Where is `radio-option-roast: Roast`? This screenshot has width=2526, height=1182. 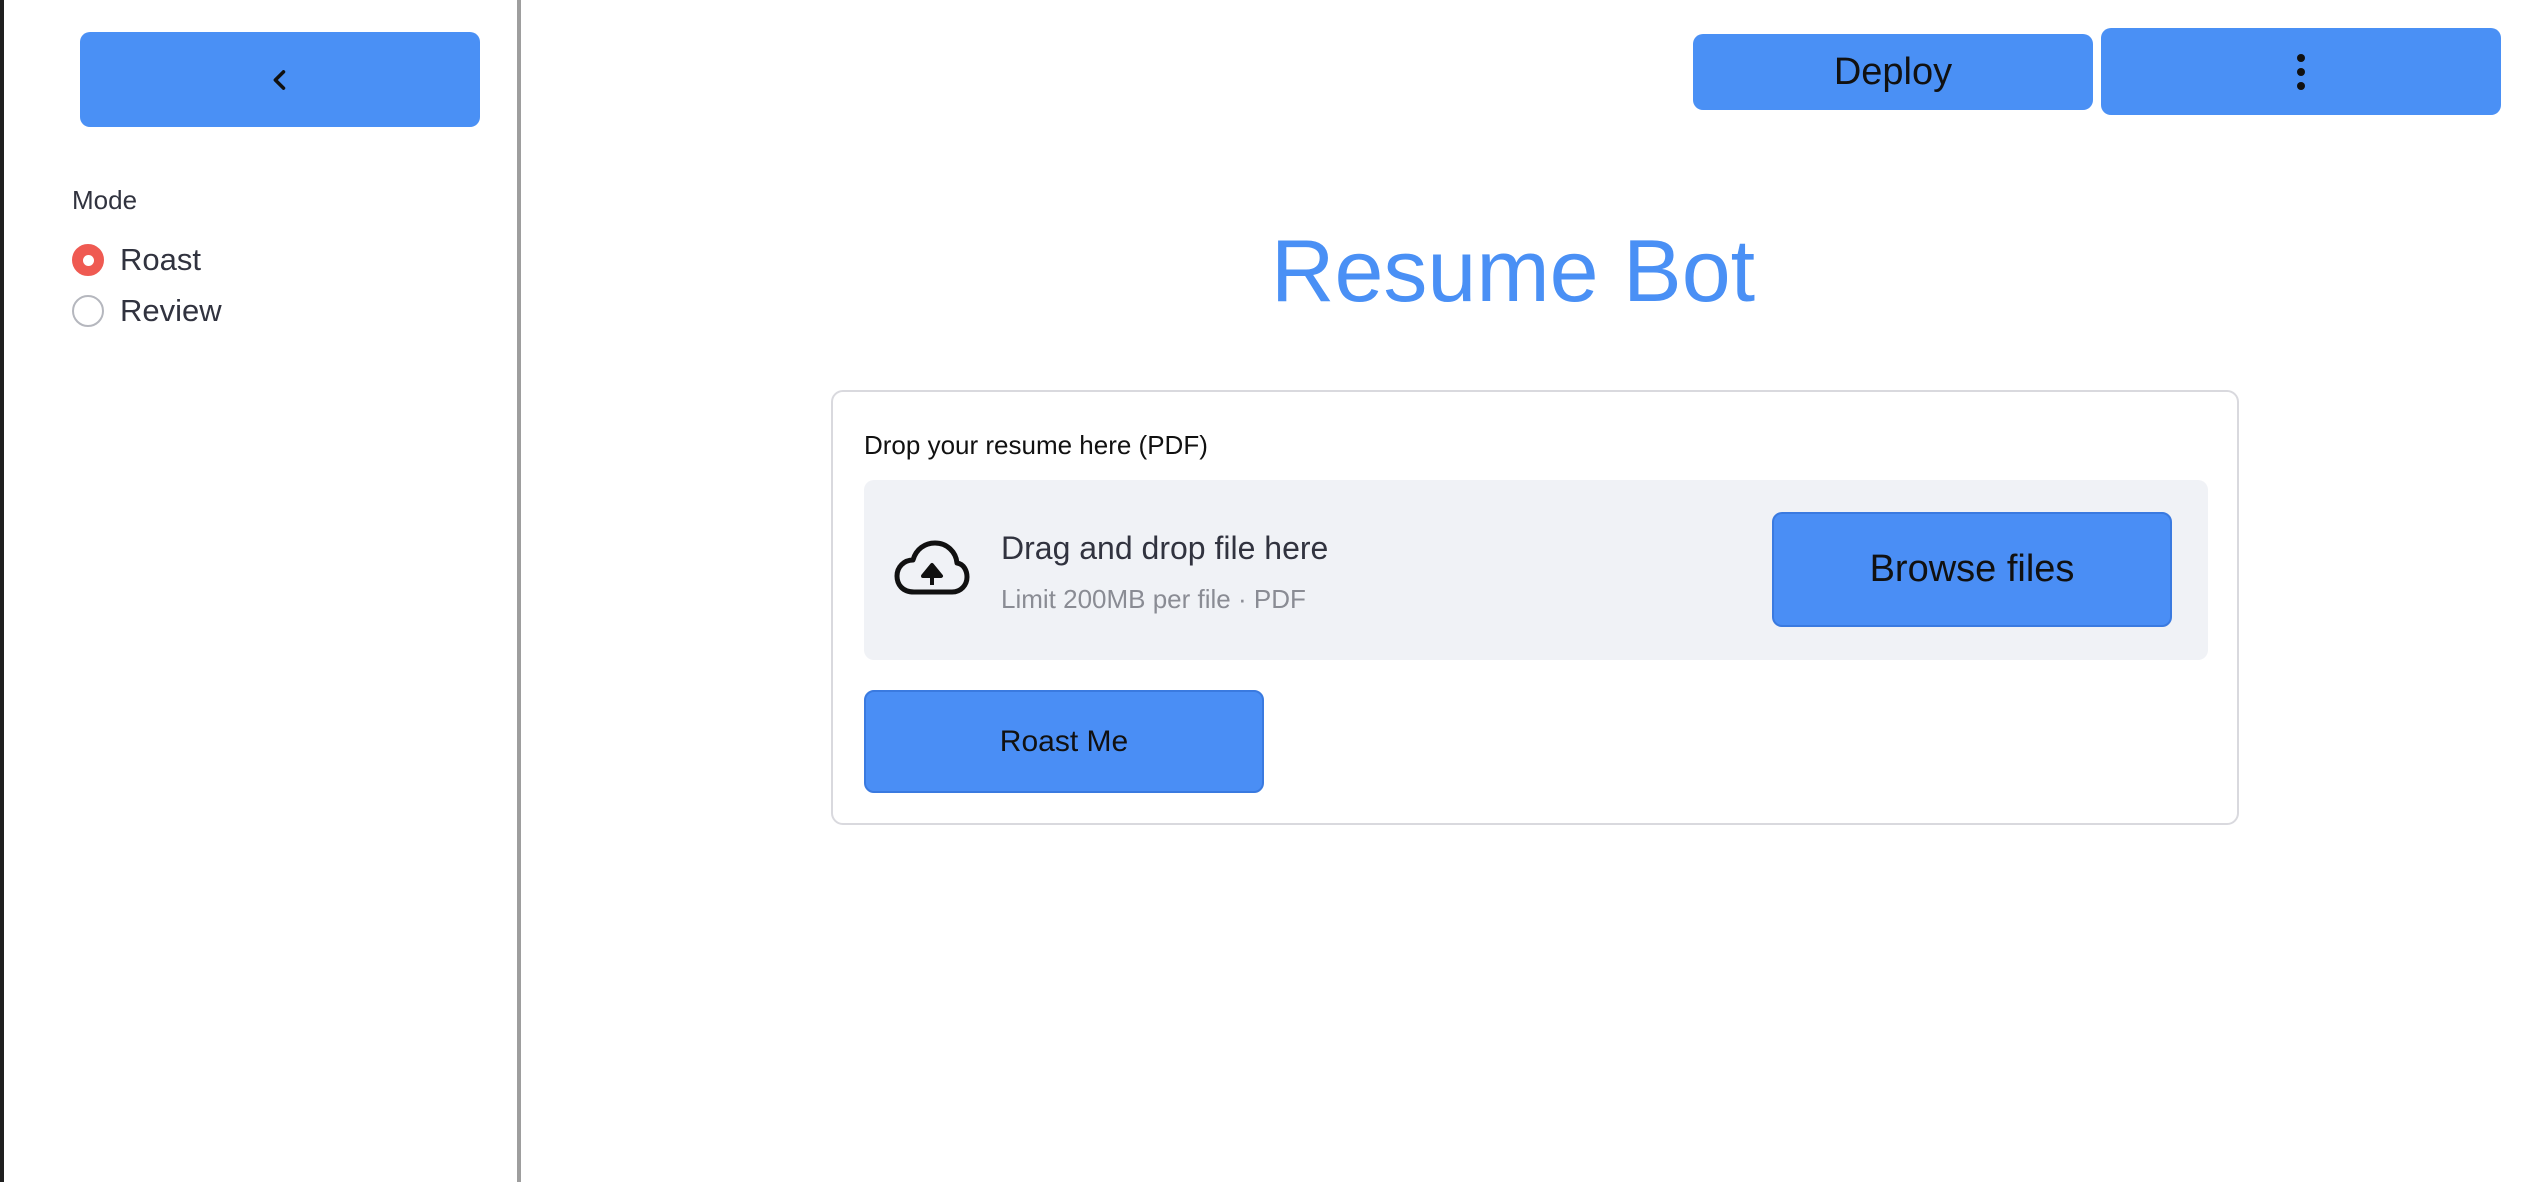
radio-option-roast: Roast is located at coordinates (136, 260).